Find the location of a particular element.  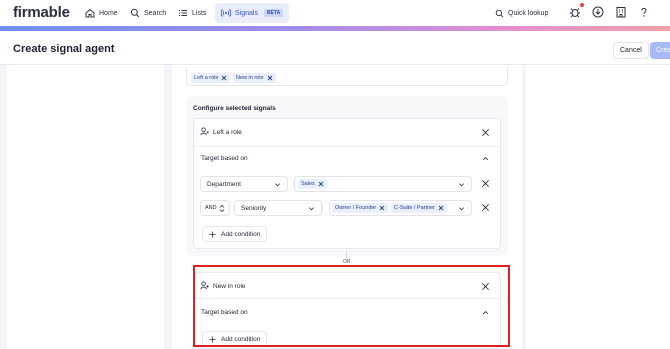

divider is located at coordinates (347, 146).